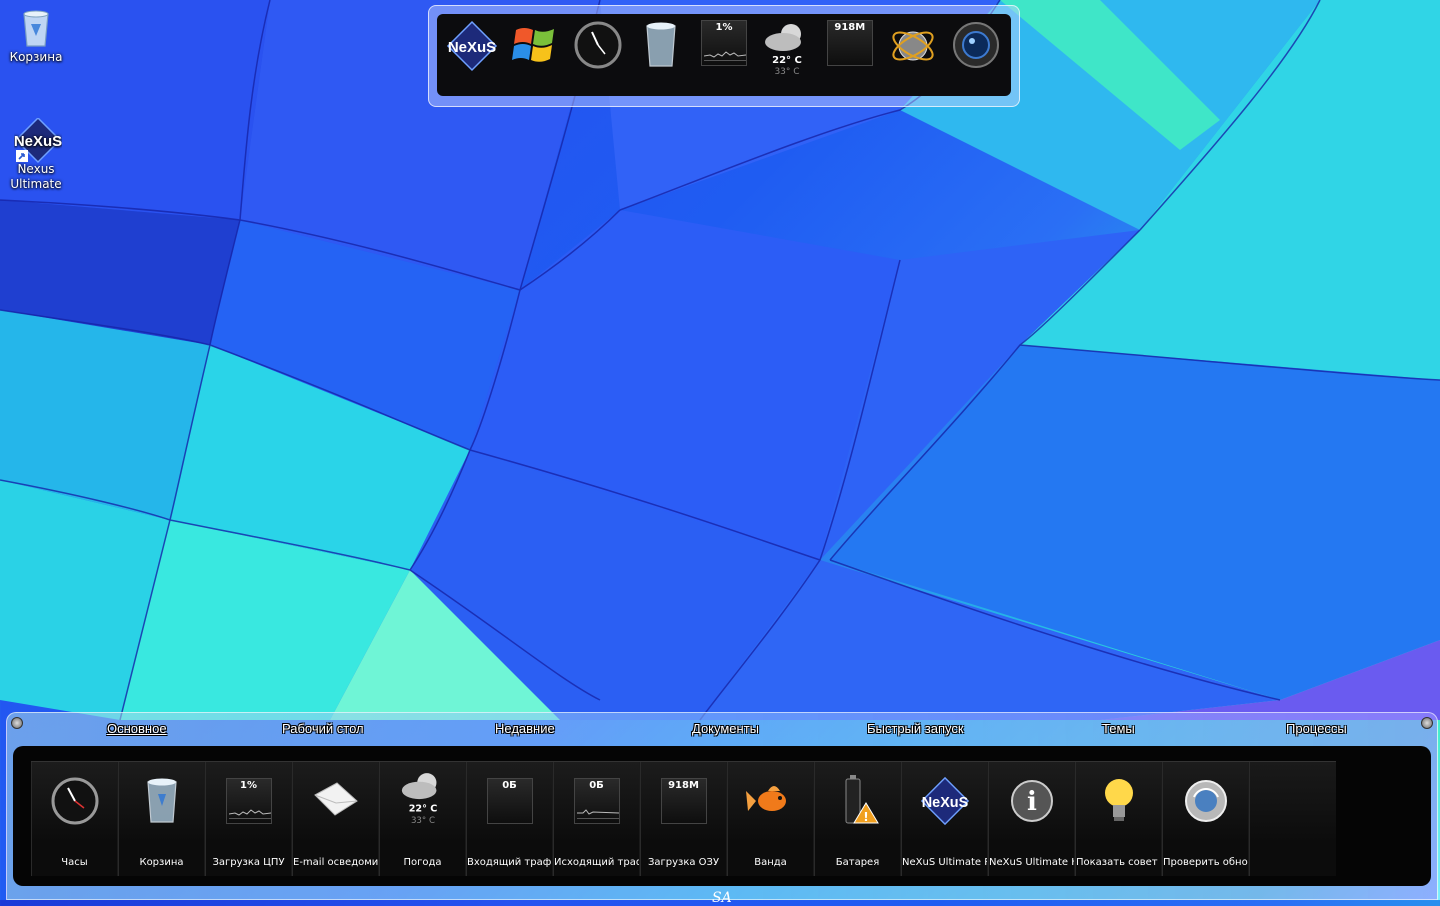 The height and width of the screenshot is (906, 1440). Describe the element at coordinates (74, 862) in the screenshot. I see `shelf-item-label: Часы` at that location.